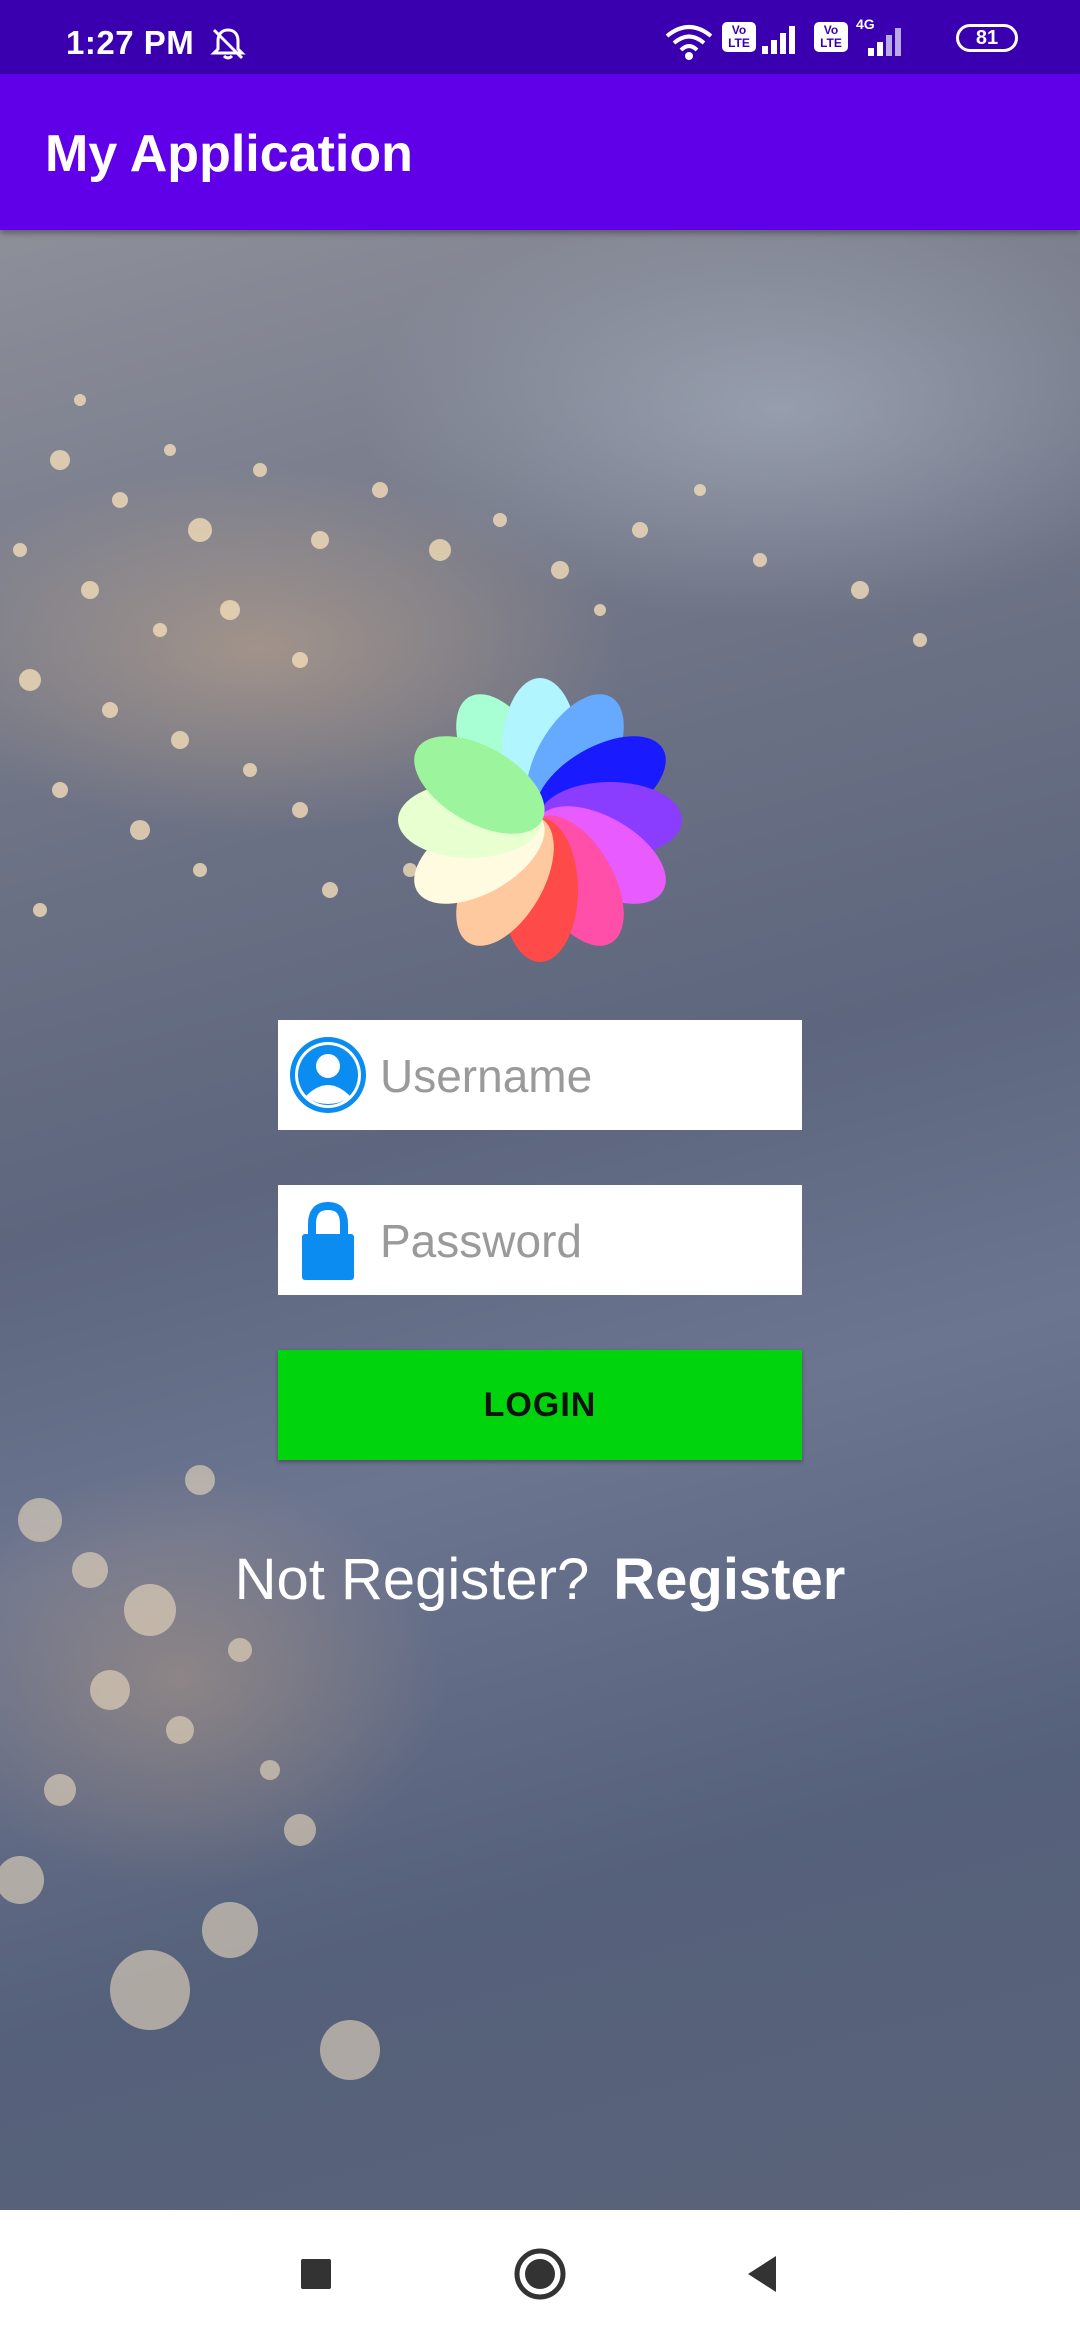 Image resolution: width=1080 pixels, height=2340 pixels. Describe the element at coordinates (540, 152) in the screenshot. I see `app-bar: My Application` at that location.